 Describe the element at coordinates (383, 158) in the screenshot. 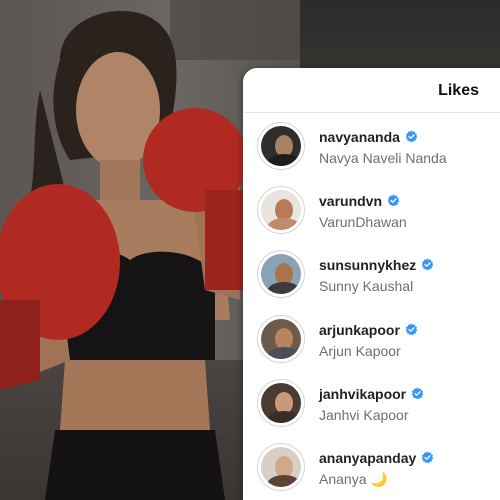

I see `full-name: Navya Naveli Nanda` at that location.